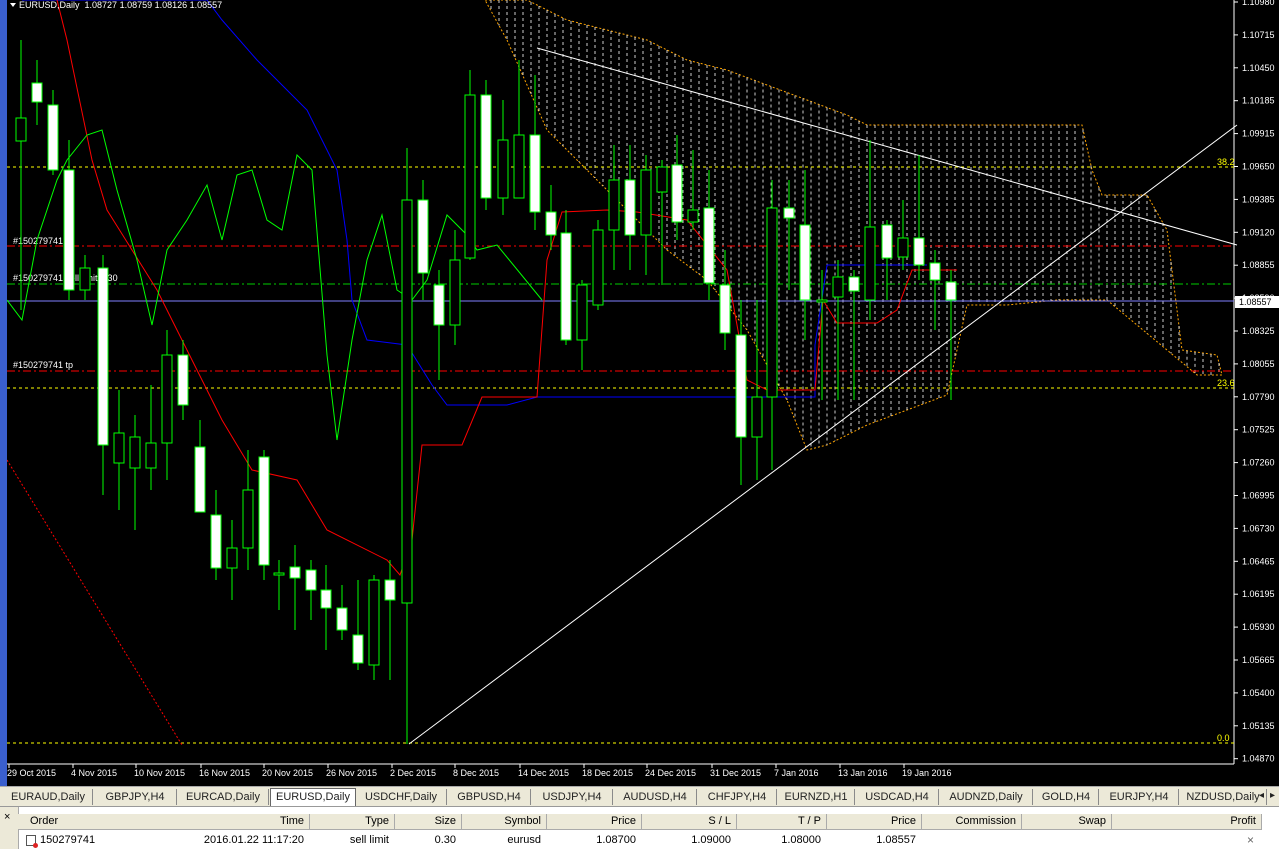  What do you see at coordinates (1258, 759) in the screenshot?
I see `price-label: 1.04870` at bounding box center [1258, 759].